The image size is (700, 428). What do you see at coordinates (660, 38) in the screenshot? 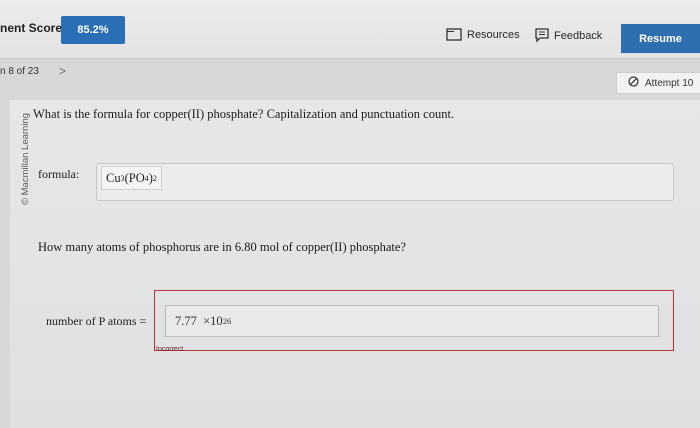
I see `resume-button: Resume` at bounding box center [660, 38].